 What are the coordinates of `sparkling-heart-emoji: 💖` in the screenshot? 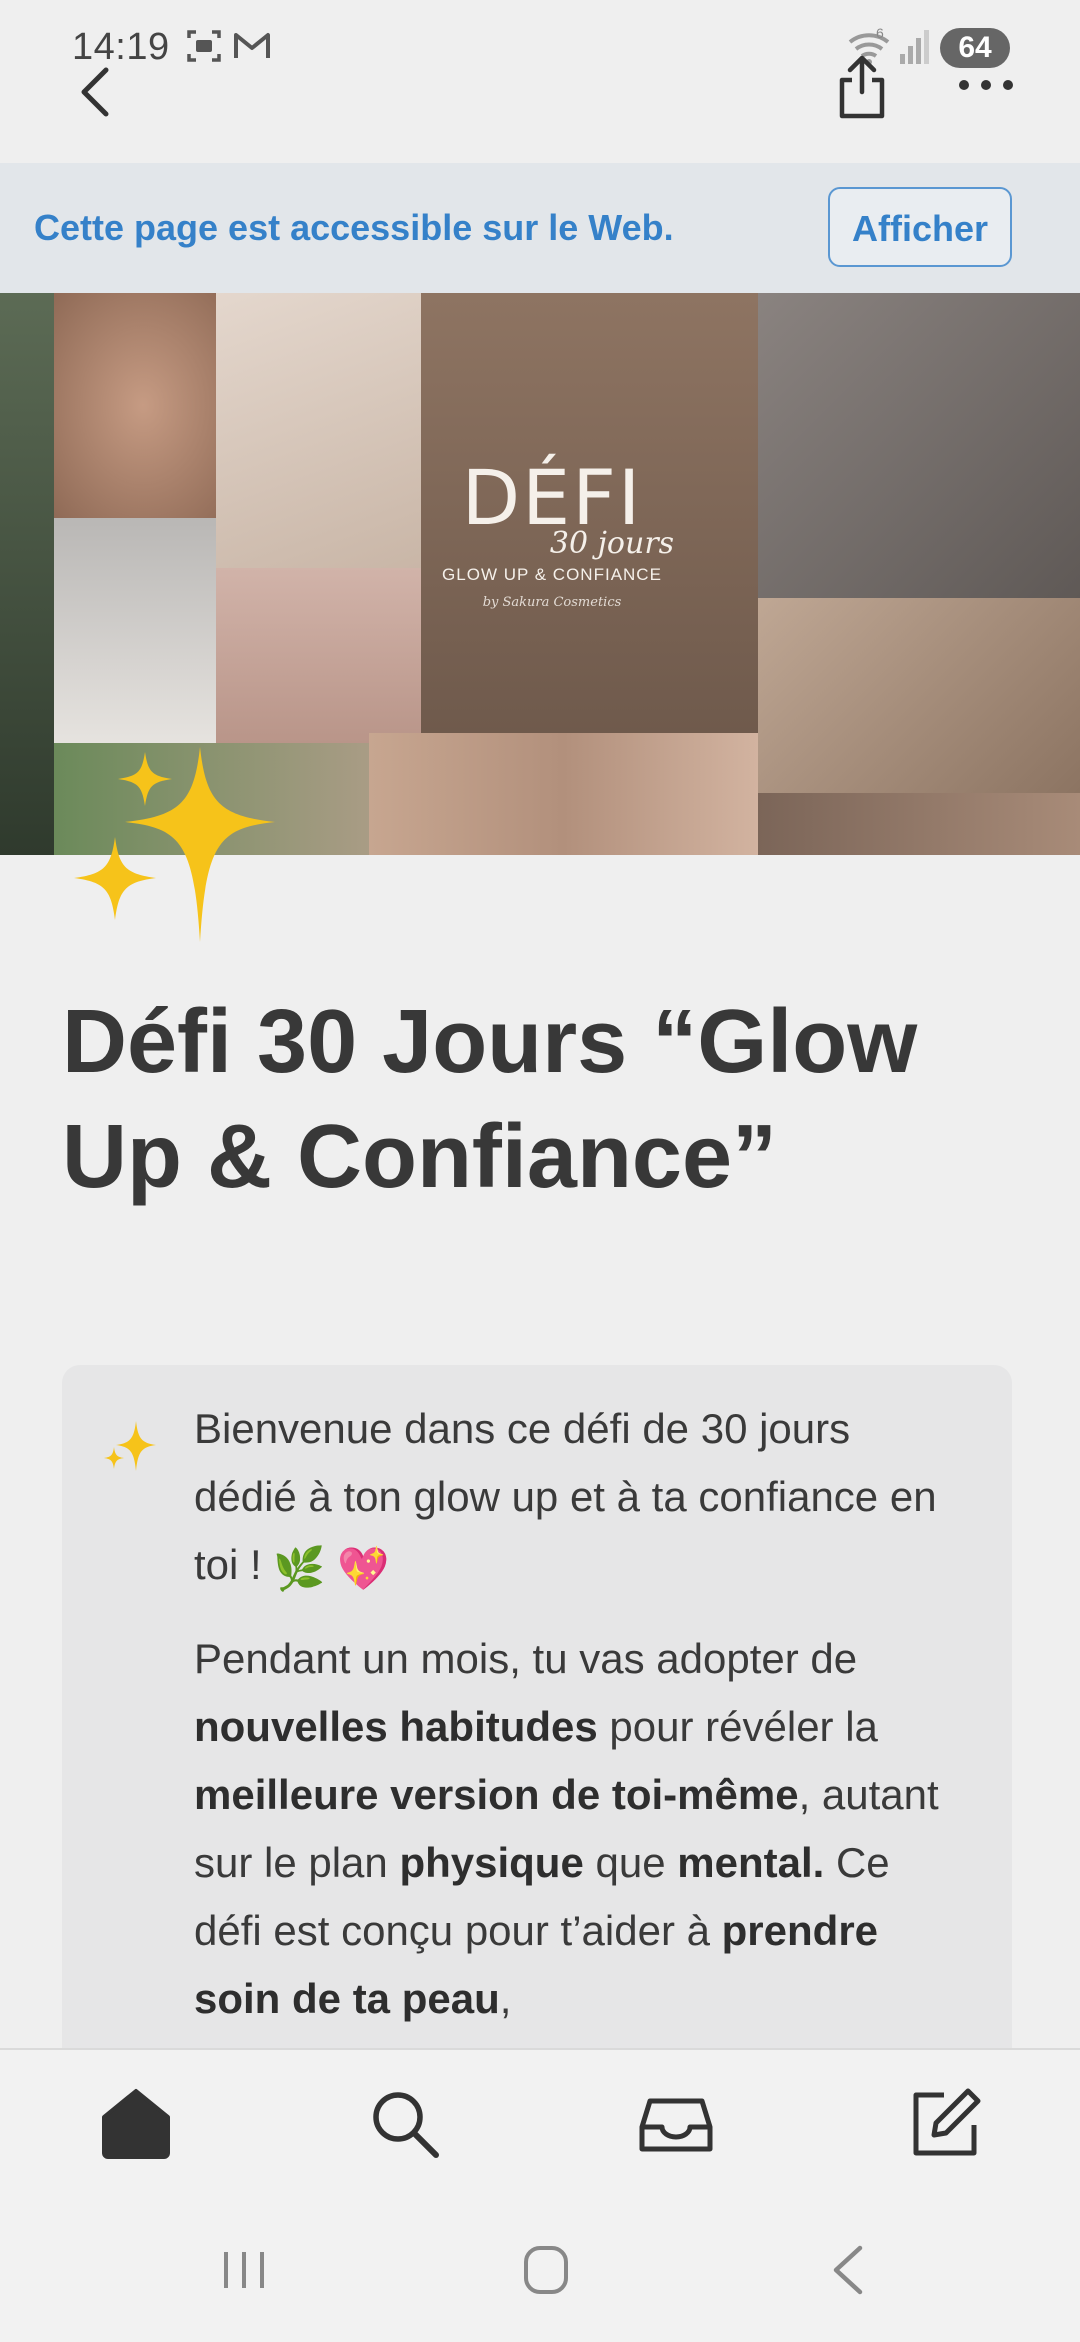 It's located at (363, 1568).